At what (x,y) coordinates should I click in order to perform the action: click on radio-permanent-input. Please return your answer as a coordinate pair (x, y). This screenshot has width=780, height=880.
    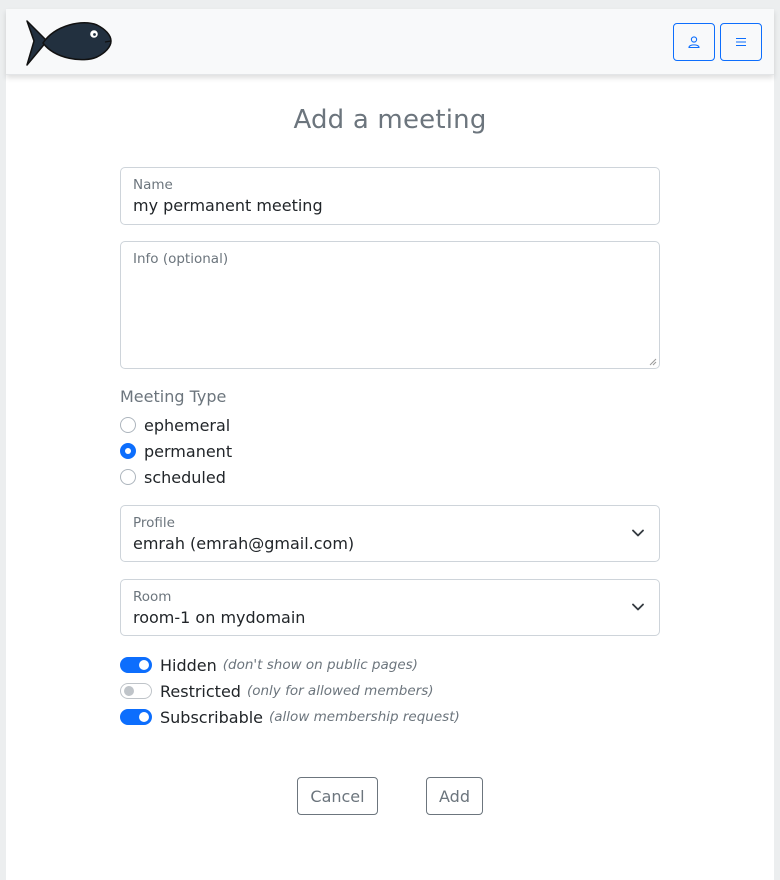
    Looking at the image, I should click on (128, 451).